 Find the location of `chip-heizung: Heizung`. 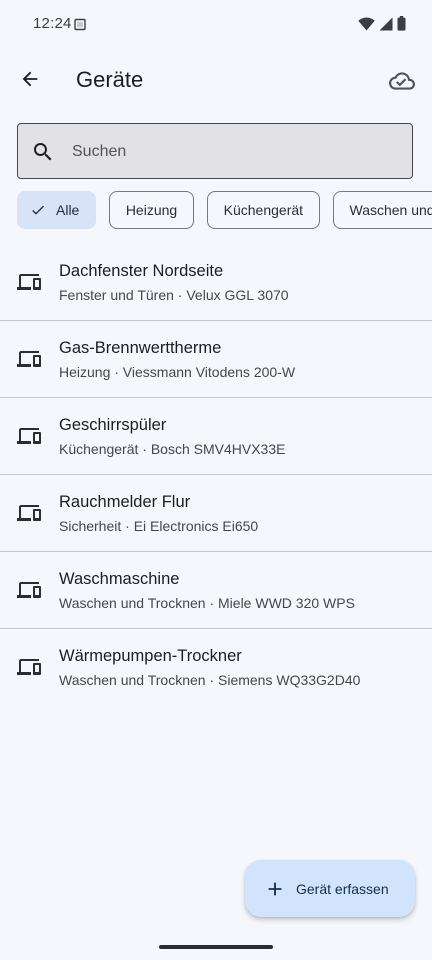

chip-heizung: Heizung is located at coordinates (151, 210).